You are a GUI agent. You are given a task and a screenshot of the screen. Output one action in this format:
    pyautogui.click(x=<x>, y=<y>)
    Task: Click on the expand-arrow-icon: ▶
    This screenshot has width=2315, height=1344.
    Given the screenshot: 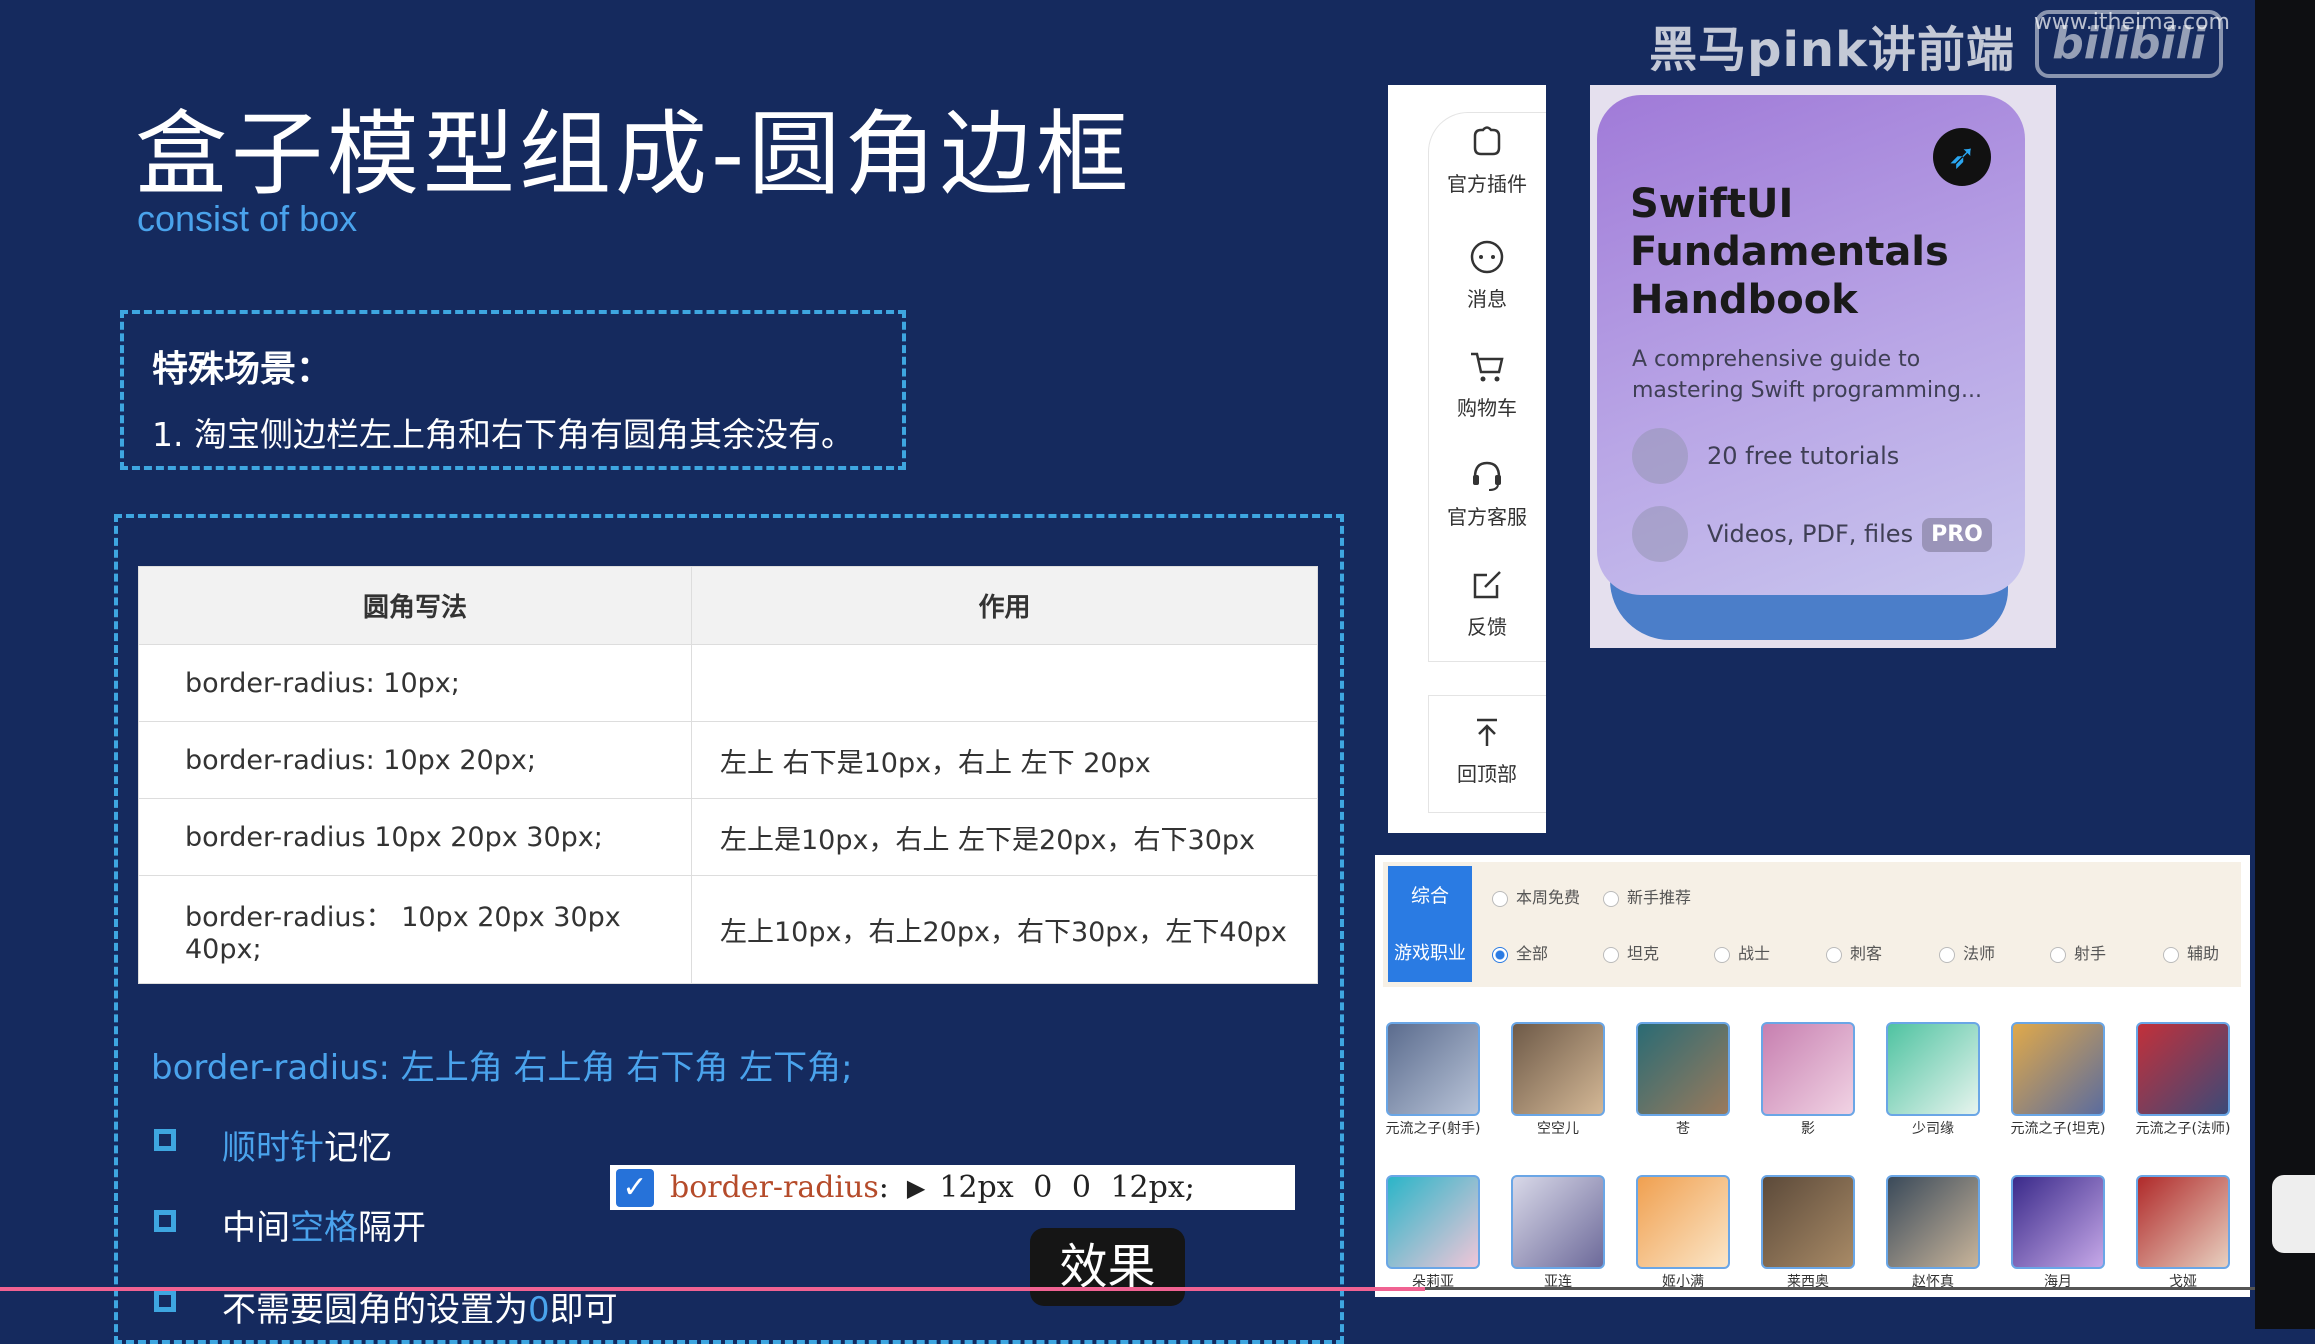 What is the action you would take?
    pyautogui.click(x=916, y=1188)
    